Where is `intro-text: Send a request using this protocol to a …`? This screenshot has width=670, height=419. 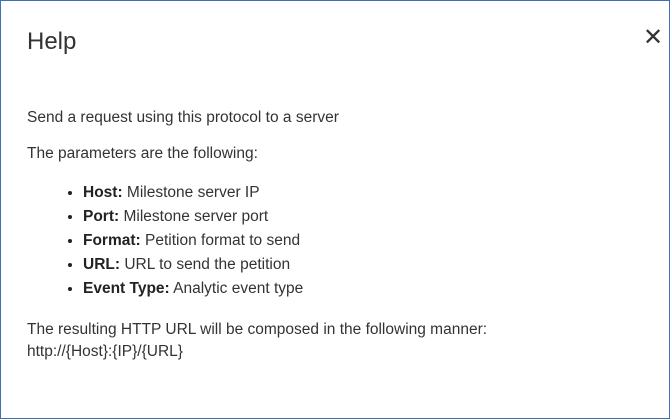
intro-text: Send a request using this protocol to a … is located at coordinates (183, 117).